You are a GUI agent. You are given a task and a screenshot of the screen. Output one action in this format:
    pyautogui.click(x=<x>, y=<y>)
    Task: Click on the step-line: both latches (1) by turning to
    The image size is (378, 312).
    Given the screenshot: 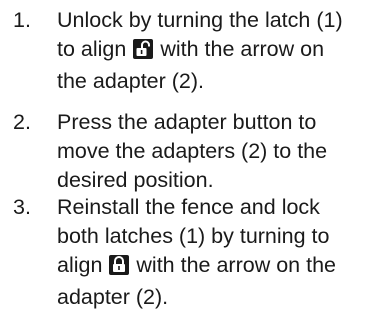 What is the action you would take?
    pyautogui.click(x=216, y=236)
    